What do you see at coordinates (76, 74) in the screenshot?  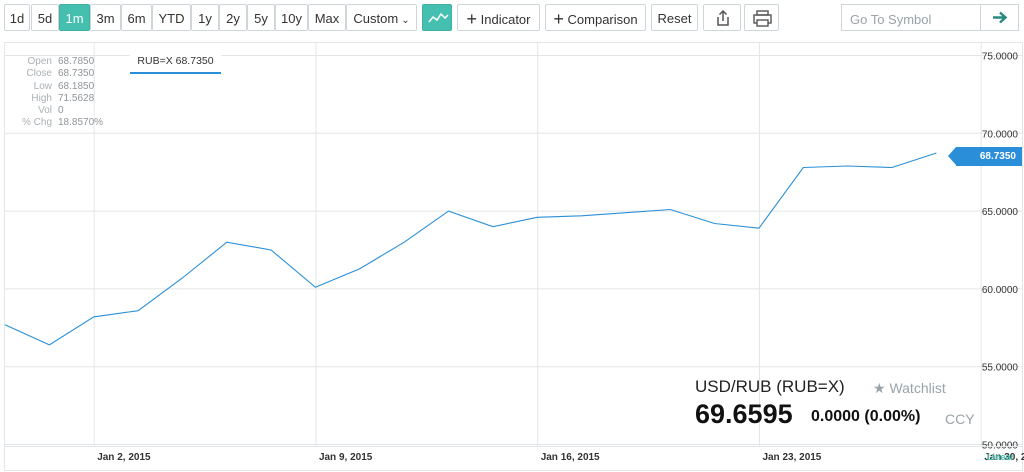 I see `ohlc-value: 68.7350` at bounding box center [76, 74].